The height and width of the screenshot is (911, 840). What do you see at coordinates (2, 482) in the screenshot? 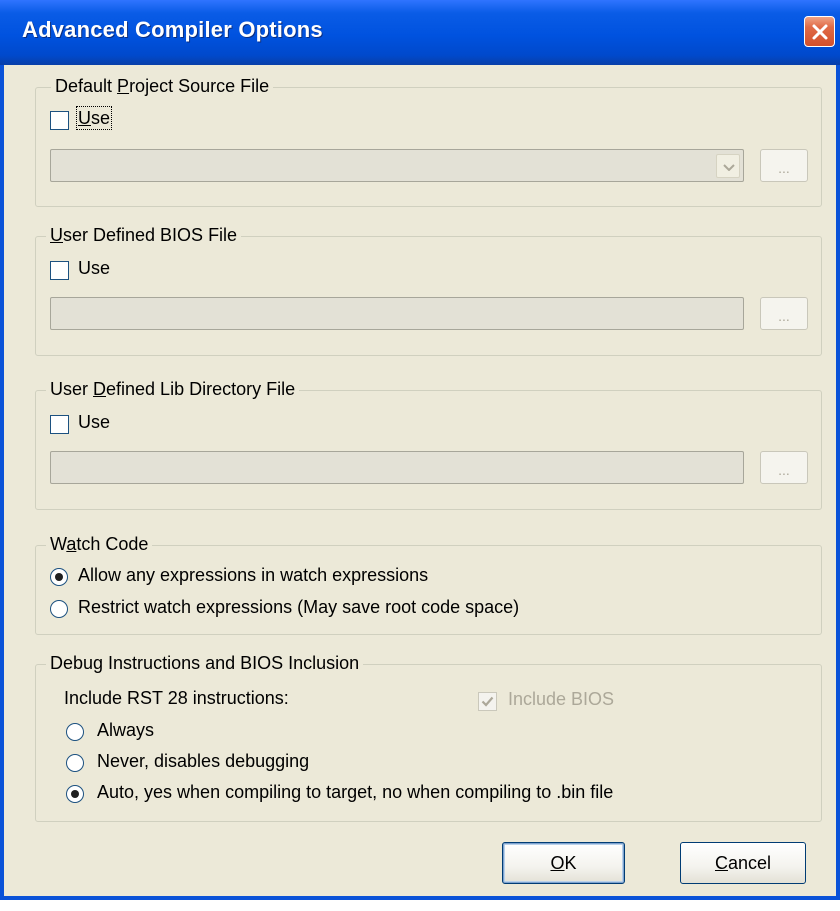
I see `window-frame-left` at bounding box center [2, 482].